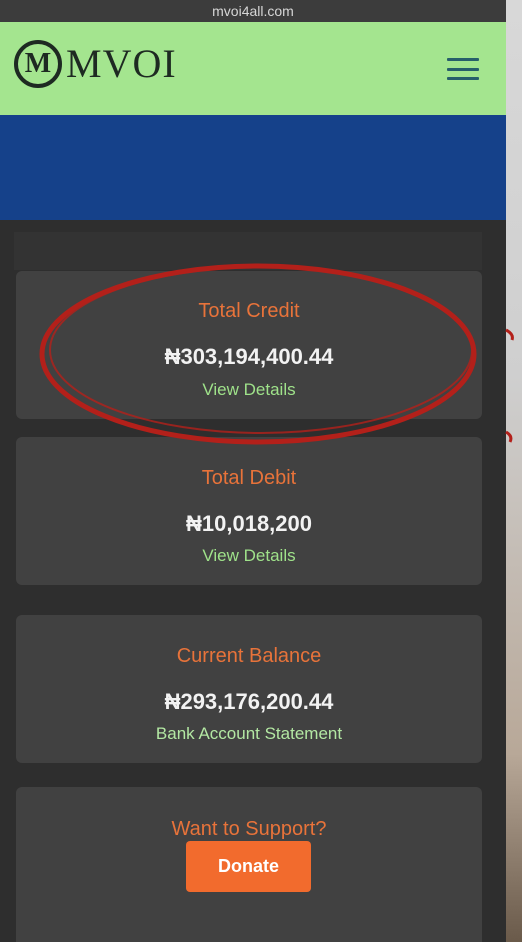 The width and height of the screenshot is (522, 942). I want to click on hamburger-menu-icon, so click(463, 69).